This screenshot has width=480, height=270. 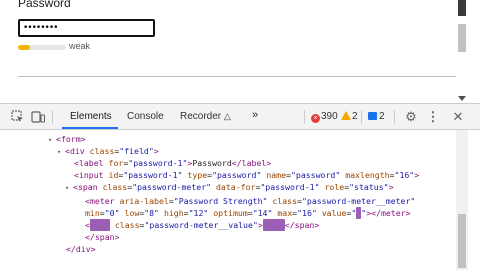 What do you see at coordinates (372, 116) in the screenshot?
I see `issues-icon` at bounding box center [372, 116].